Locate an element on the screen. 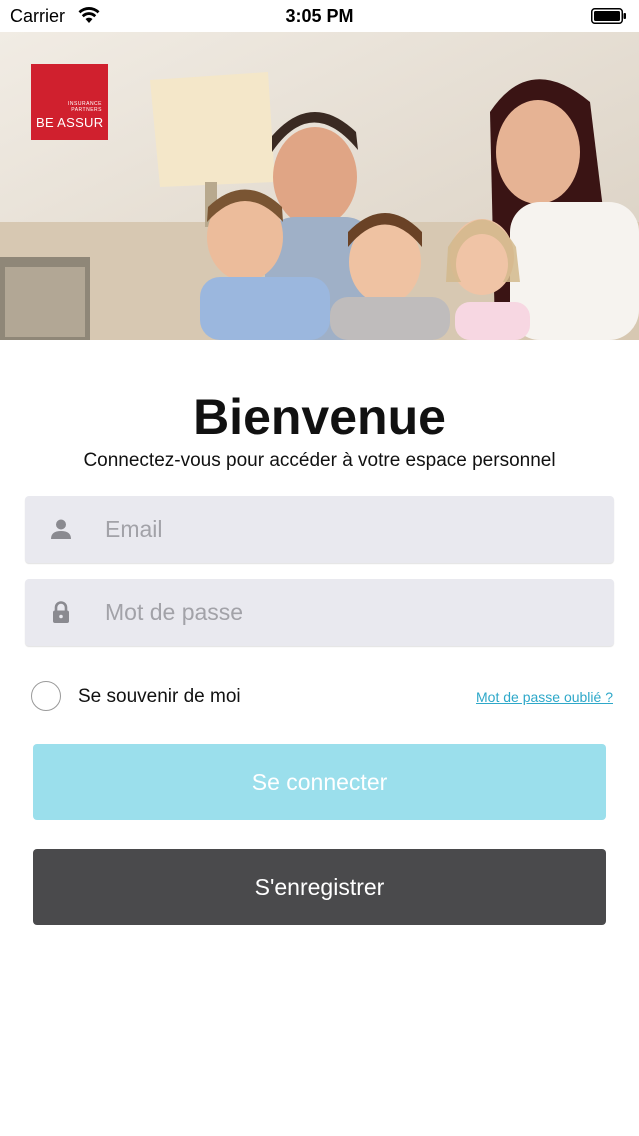 The width and height of the screenshot is (639, 1136). lock-icon is located at coordinates (61, 612).